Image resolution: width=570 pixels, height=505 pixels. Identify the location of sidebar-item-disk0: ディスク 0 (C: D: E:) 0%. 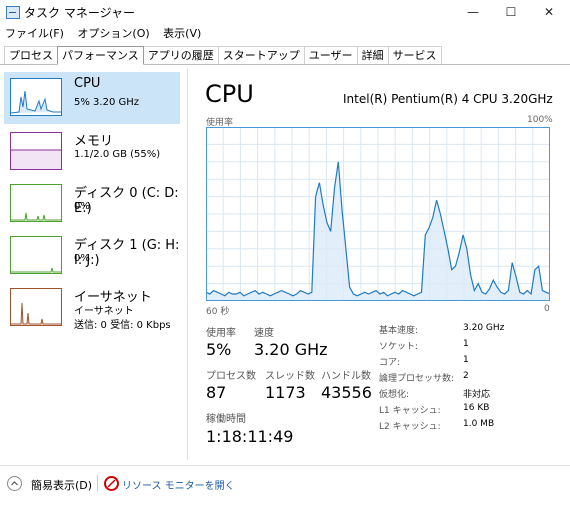
(92, 204).